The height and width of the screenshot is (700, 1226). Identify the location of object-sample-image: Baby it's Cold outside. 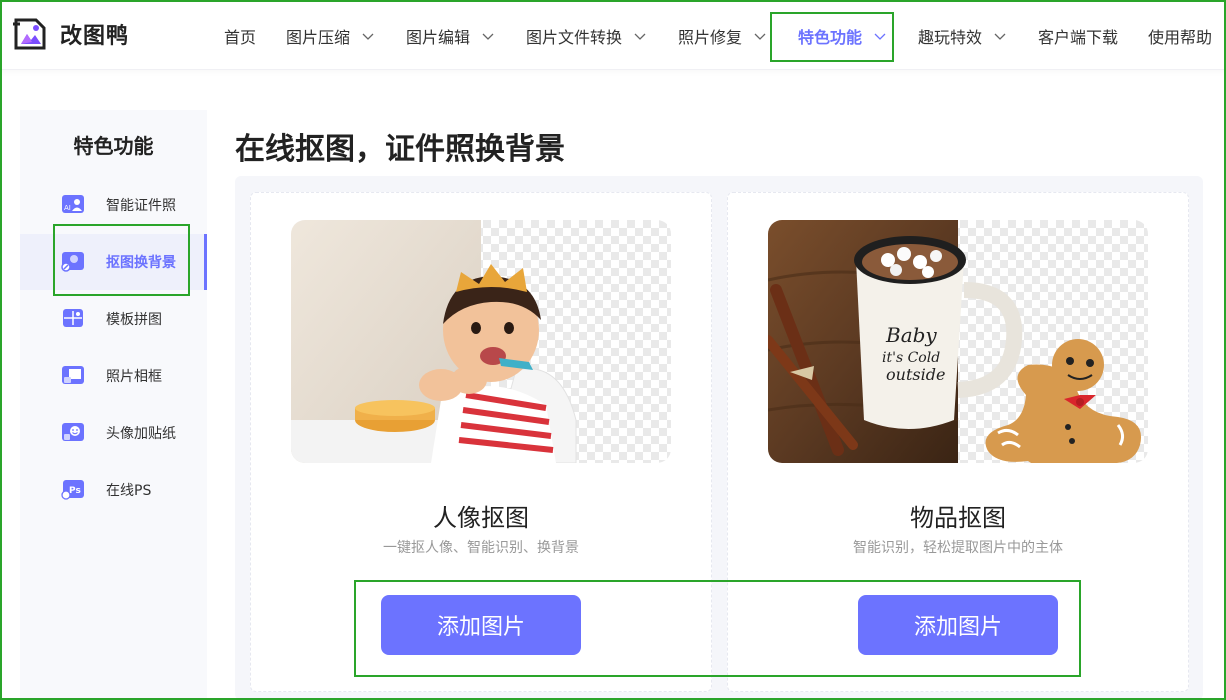
(958, 341).